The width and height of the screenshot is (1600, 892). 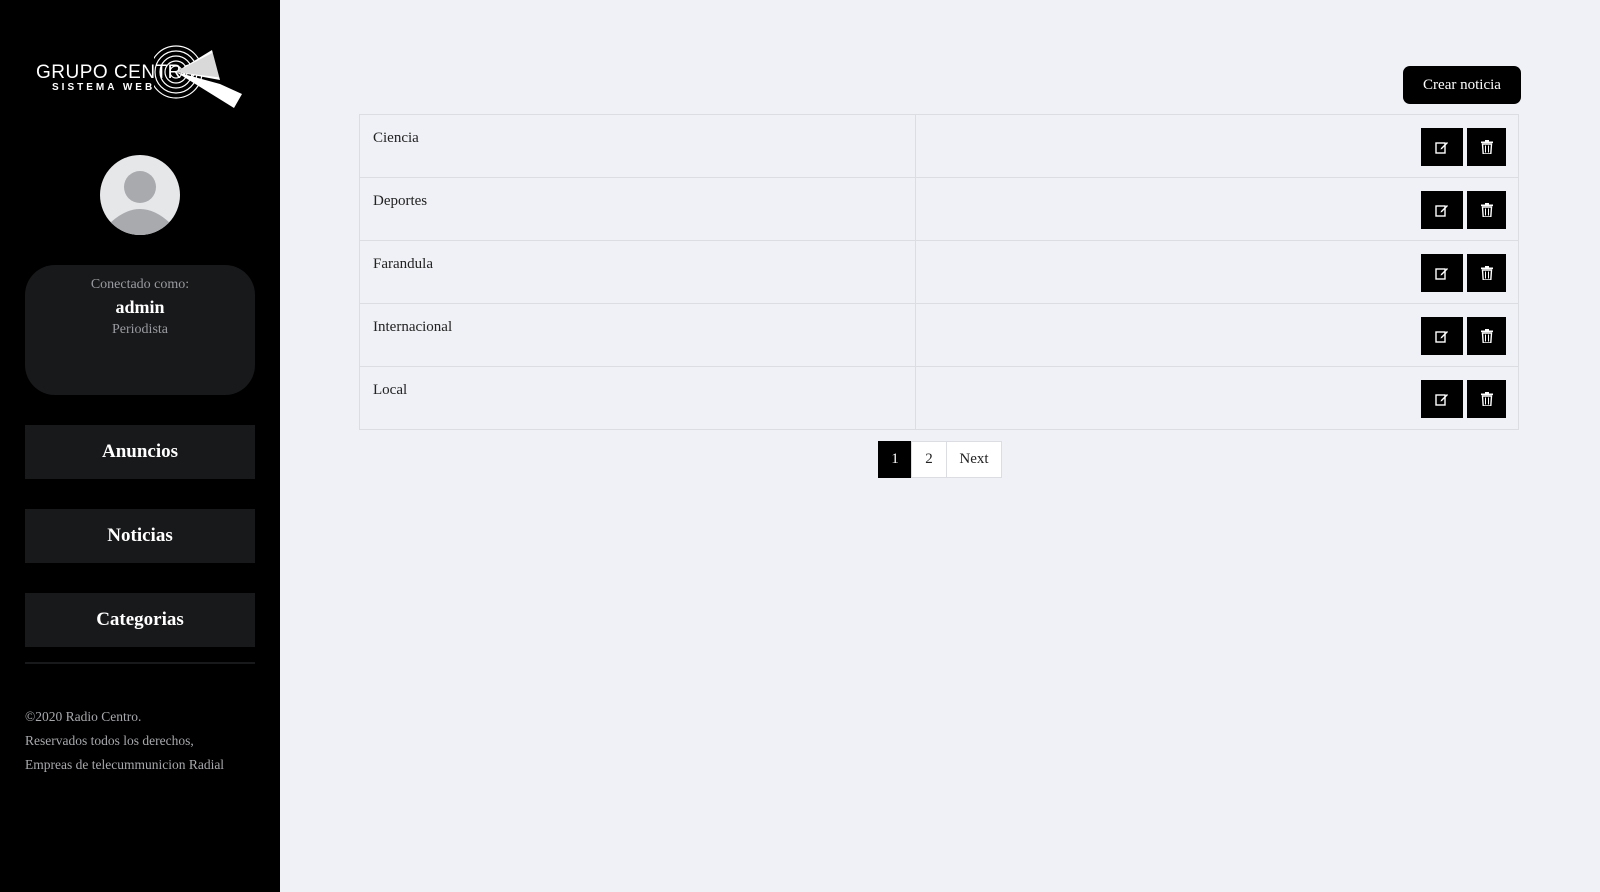 What do you see at coordinates (939, 146) in the screenshot?
I see `table-row: Ciencia` at bounding box center [939, 146].